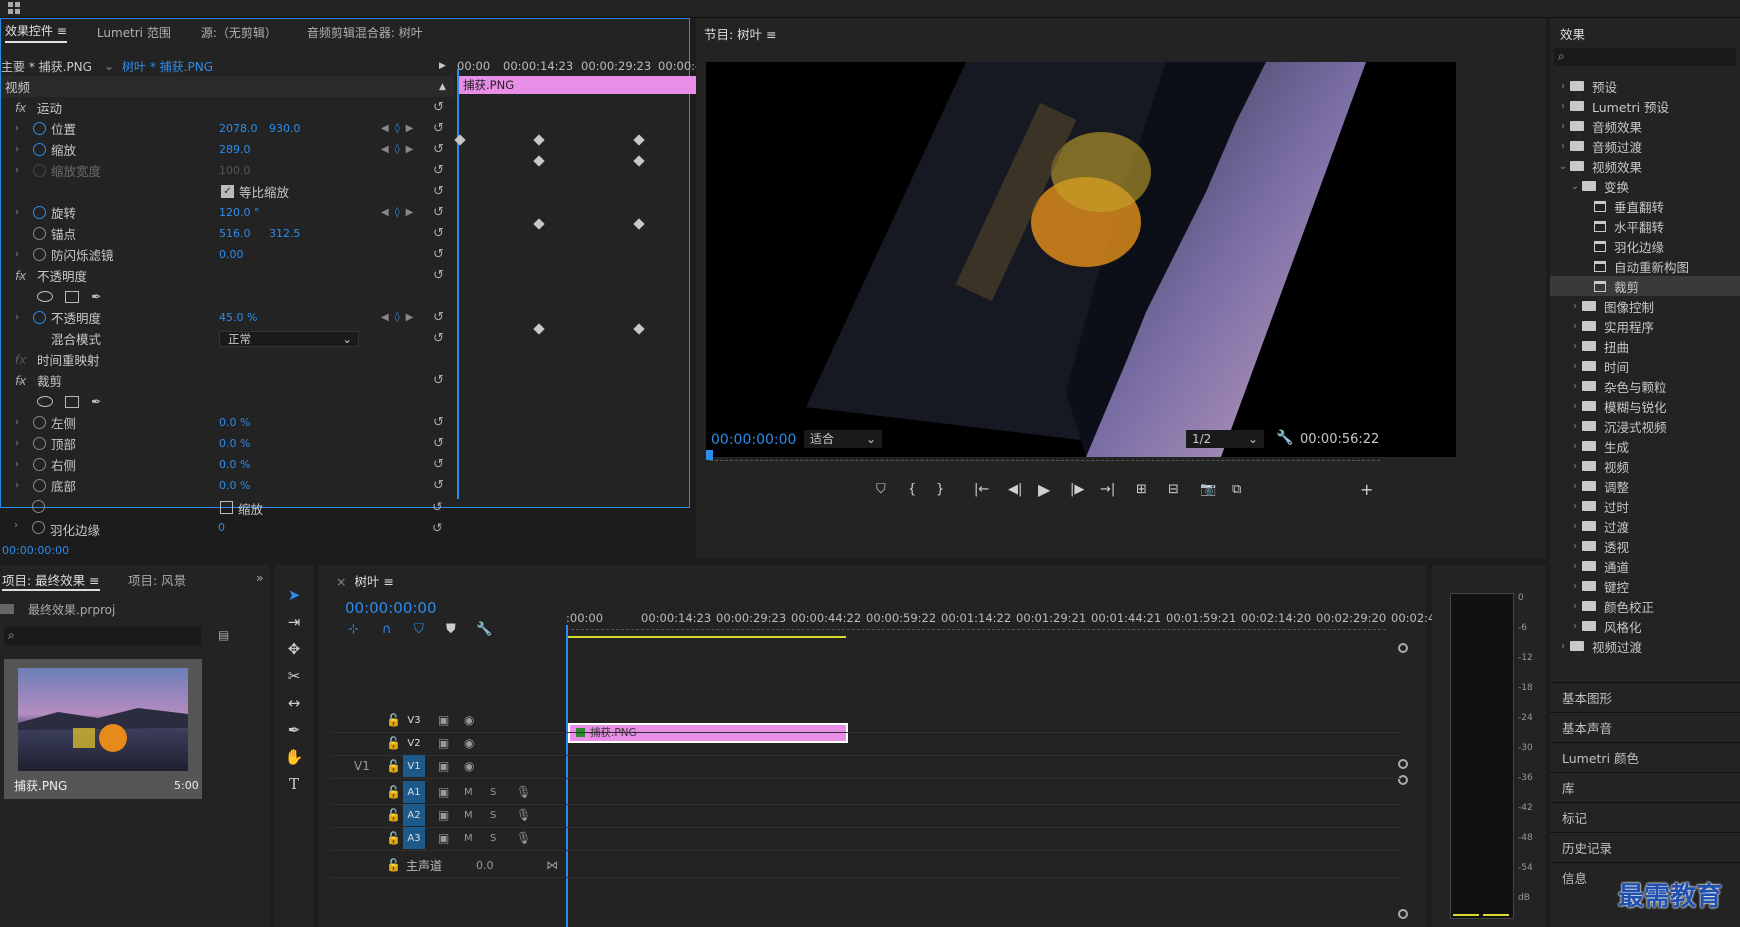 The width and height of the screenshot is (1740, 927). I want to click on track-target: V1, so click(414, 766).